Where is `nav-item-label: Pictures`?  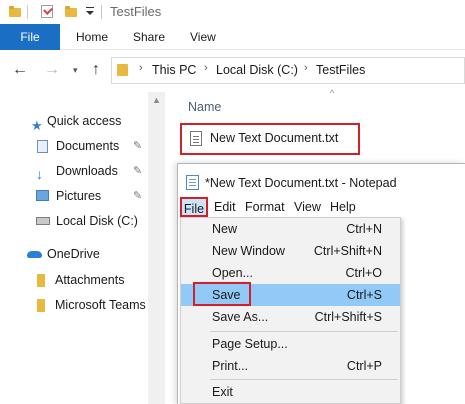
nav-item-label: Pictures is located at coordinates (79, 196).